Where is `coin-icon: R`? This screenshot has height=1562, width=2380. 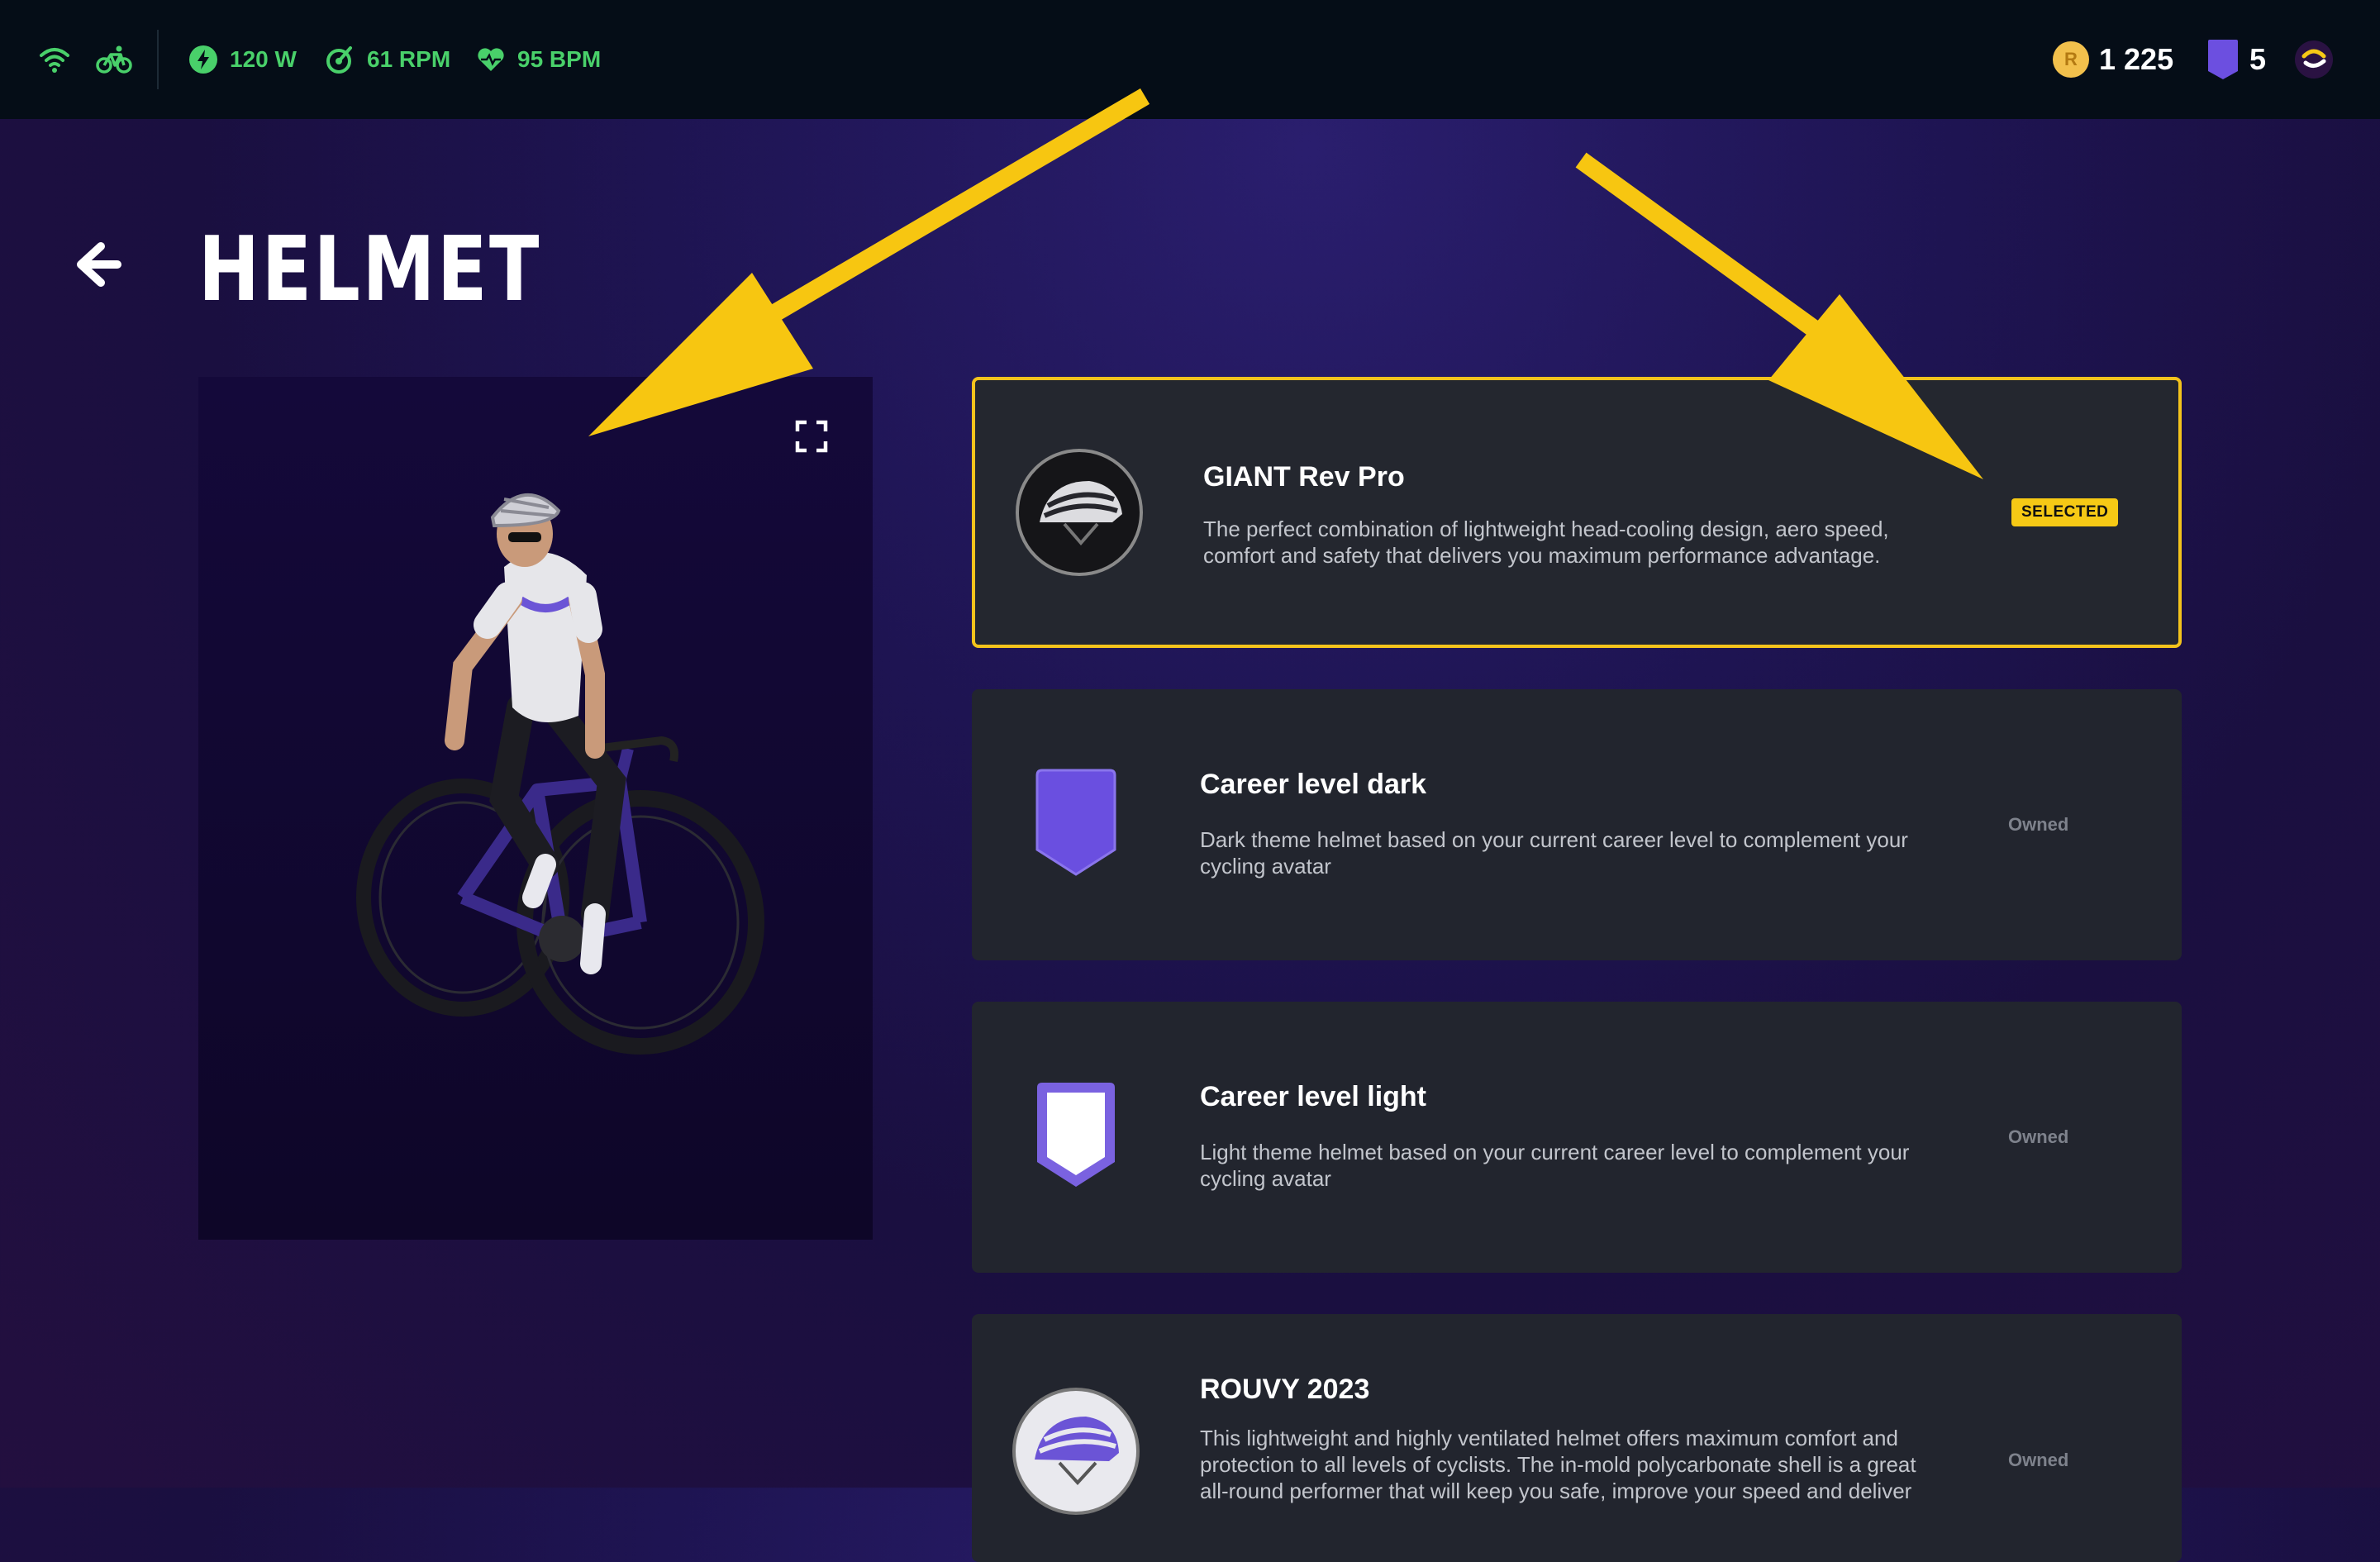 coin-icon: R is located at coordinates (2071, 59).